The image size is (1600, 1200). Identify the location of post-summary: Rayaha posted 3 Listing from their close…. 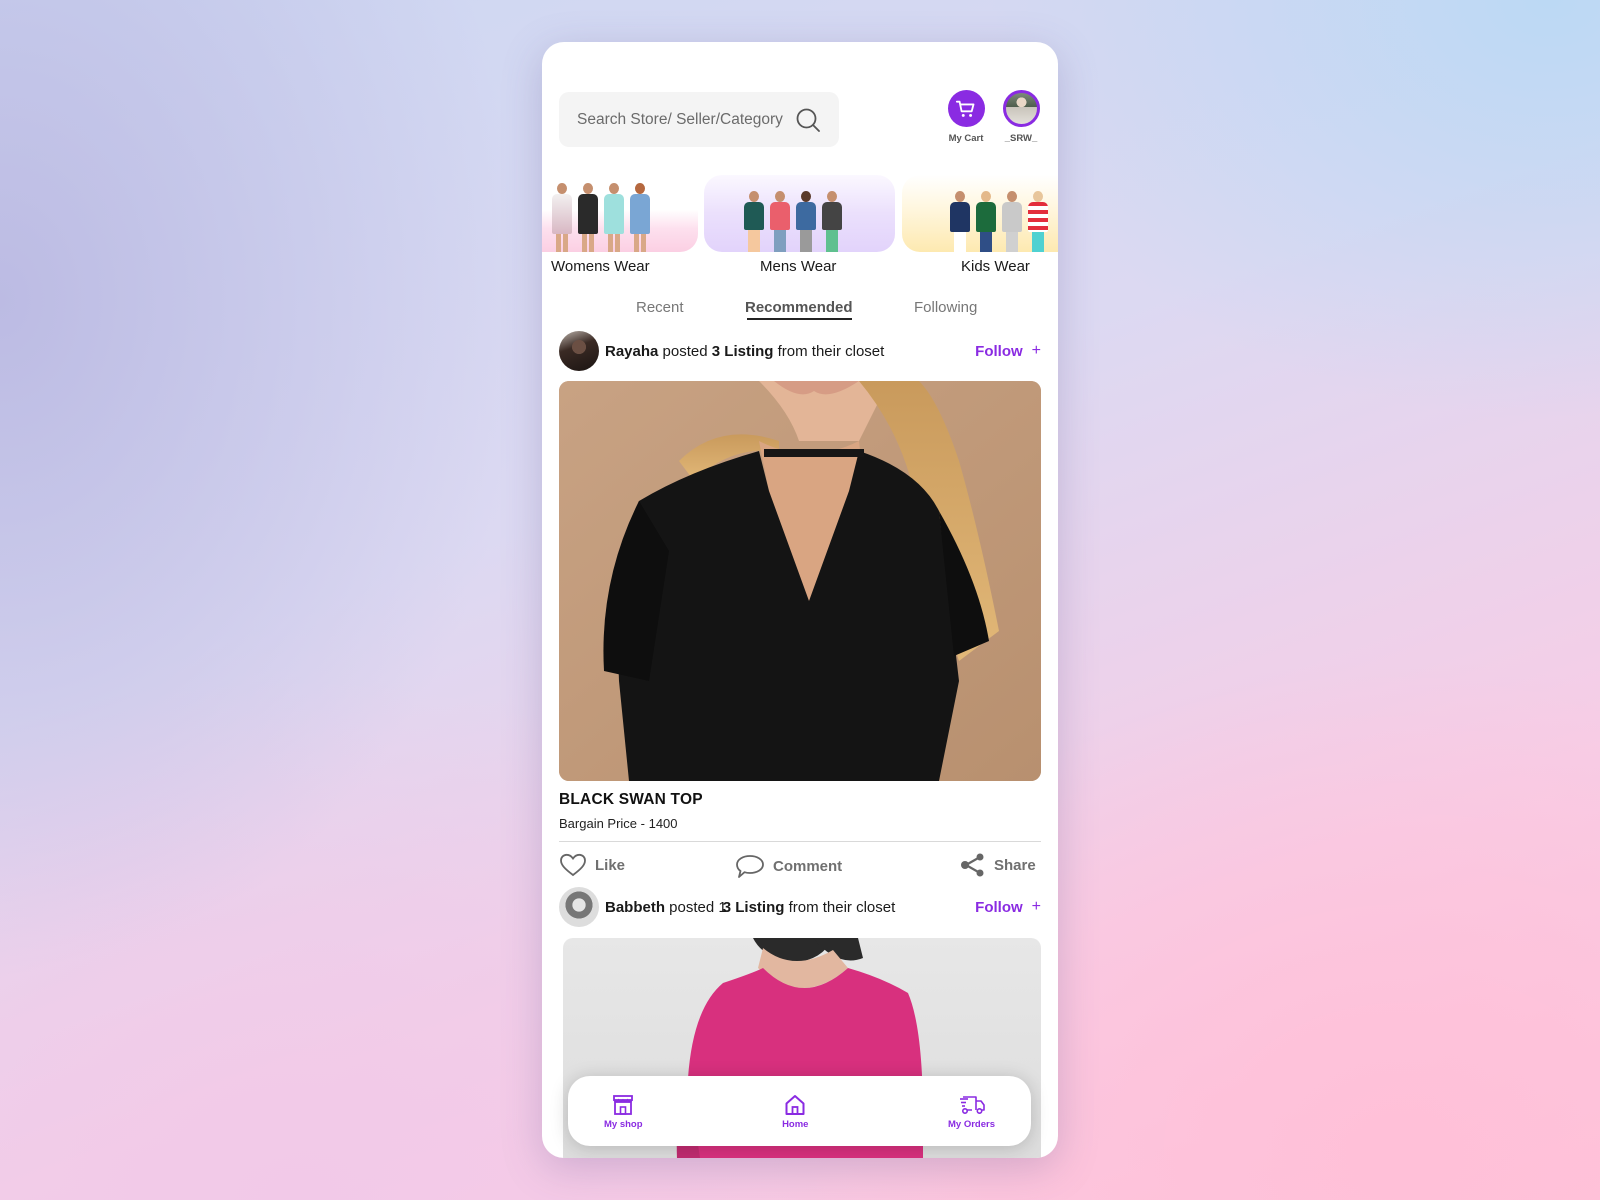
(745, 351).